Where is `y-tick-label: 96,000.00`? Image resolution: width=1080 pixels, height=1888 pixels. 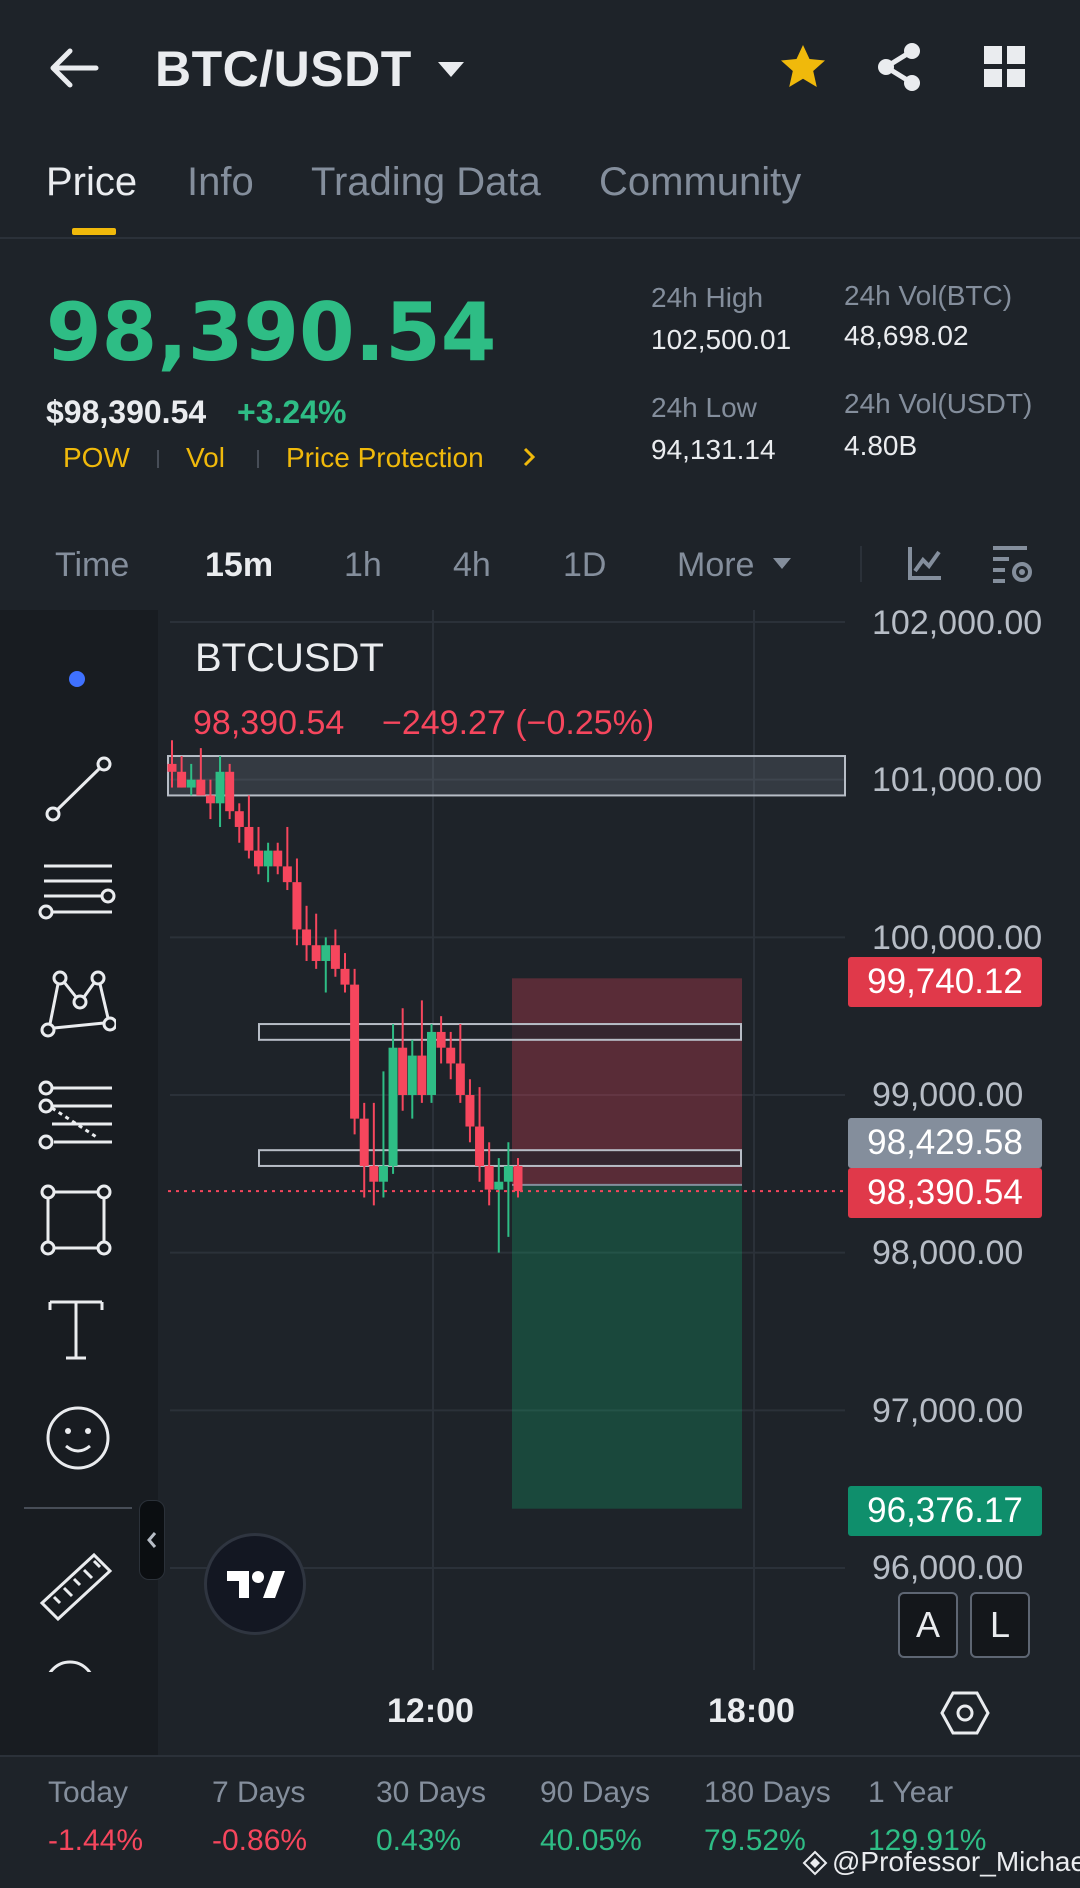
y-tick-label: 96,000.00 is located at coordinates (948, 1568).